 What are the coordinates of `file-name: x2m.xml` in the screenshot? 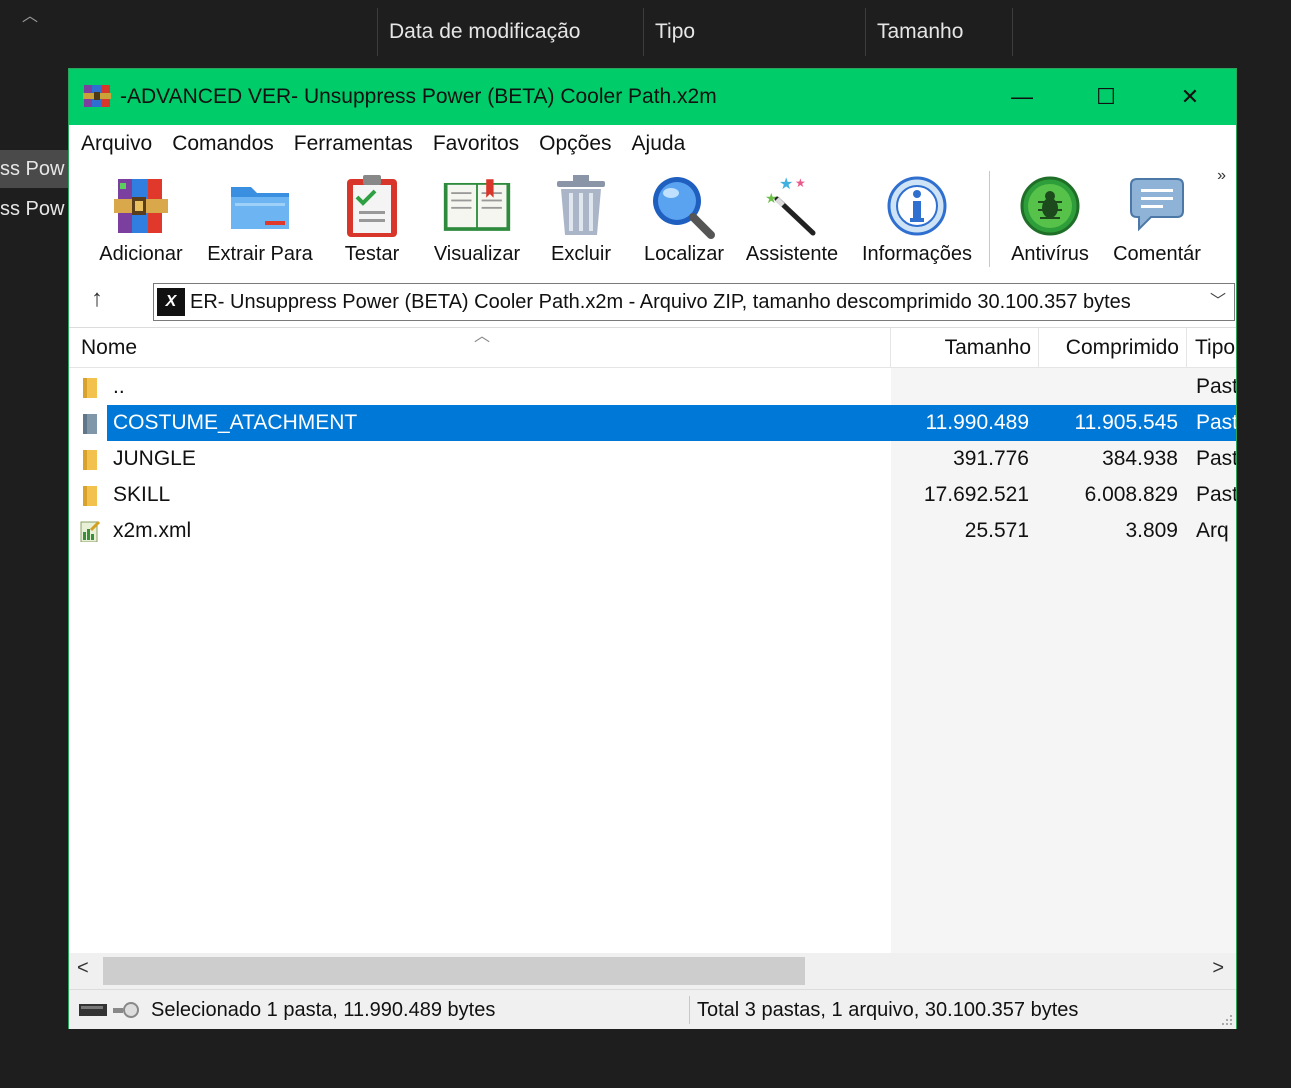 It's located at (152, 530).